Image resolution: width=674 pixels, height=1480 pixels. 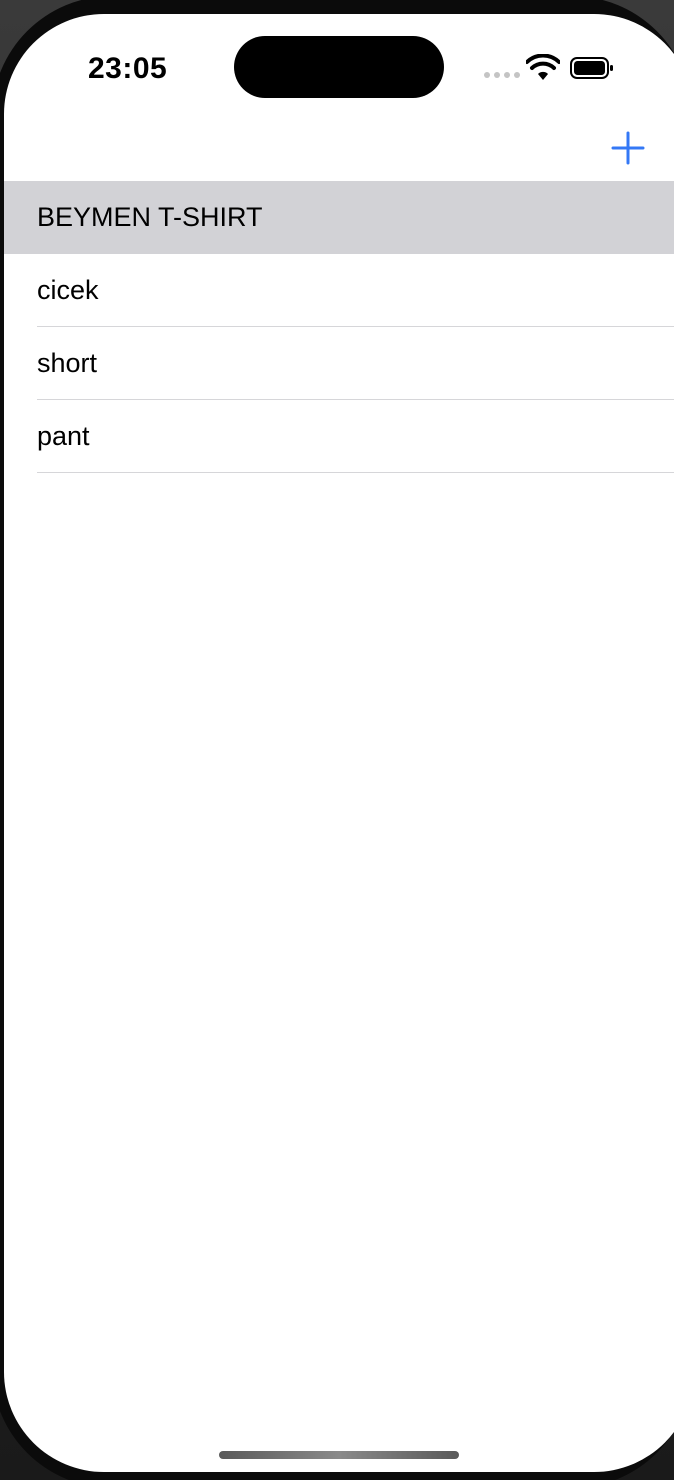 I want to click on row-divider, so click(x=355, y=472).